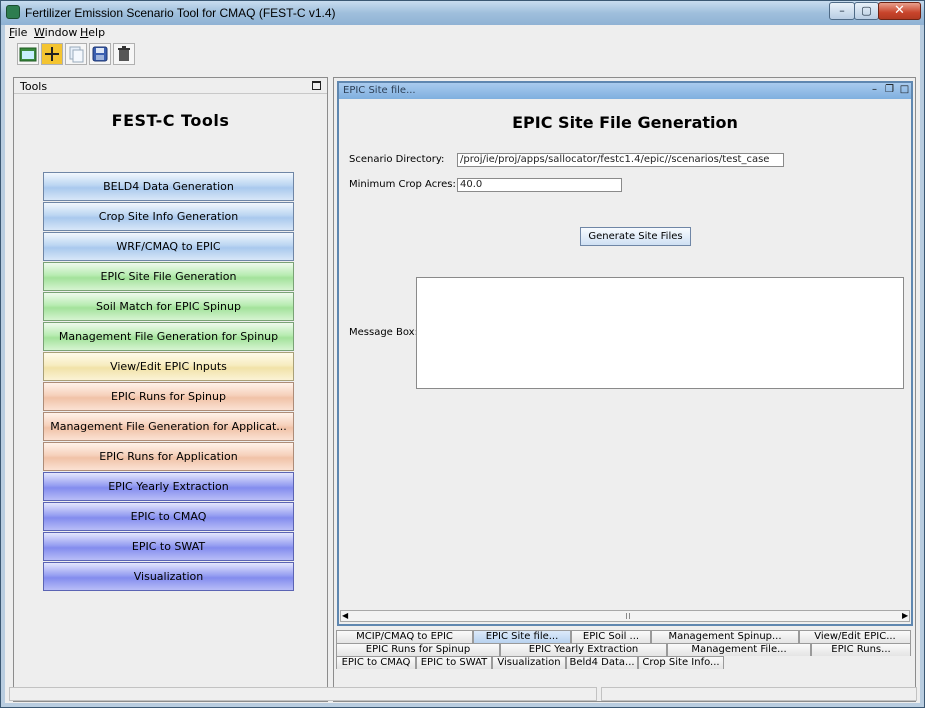  I want to click on toolbar, so click(462, 55).